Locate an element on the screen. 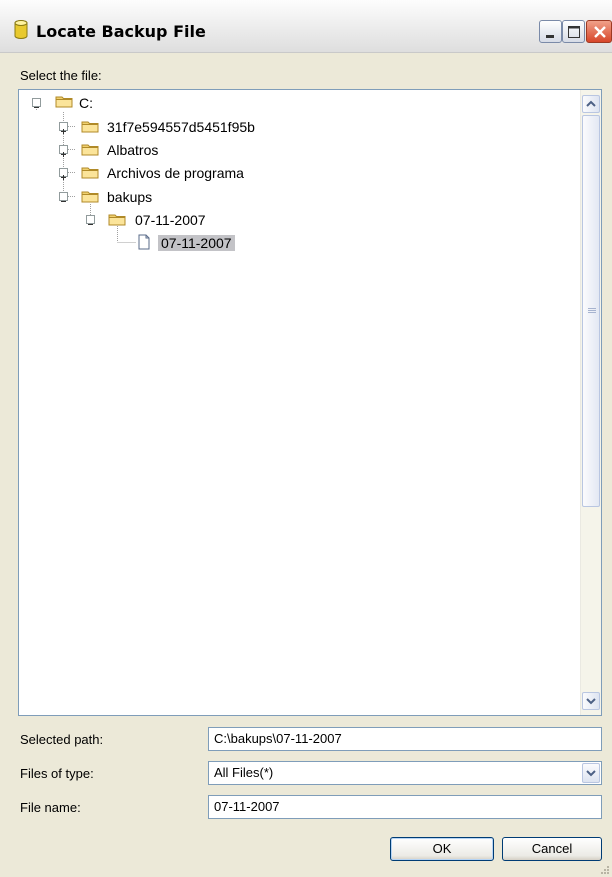 This screenshot has width=612, height=877. close-button is located at coordinates (599, 31).